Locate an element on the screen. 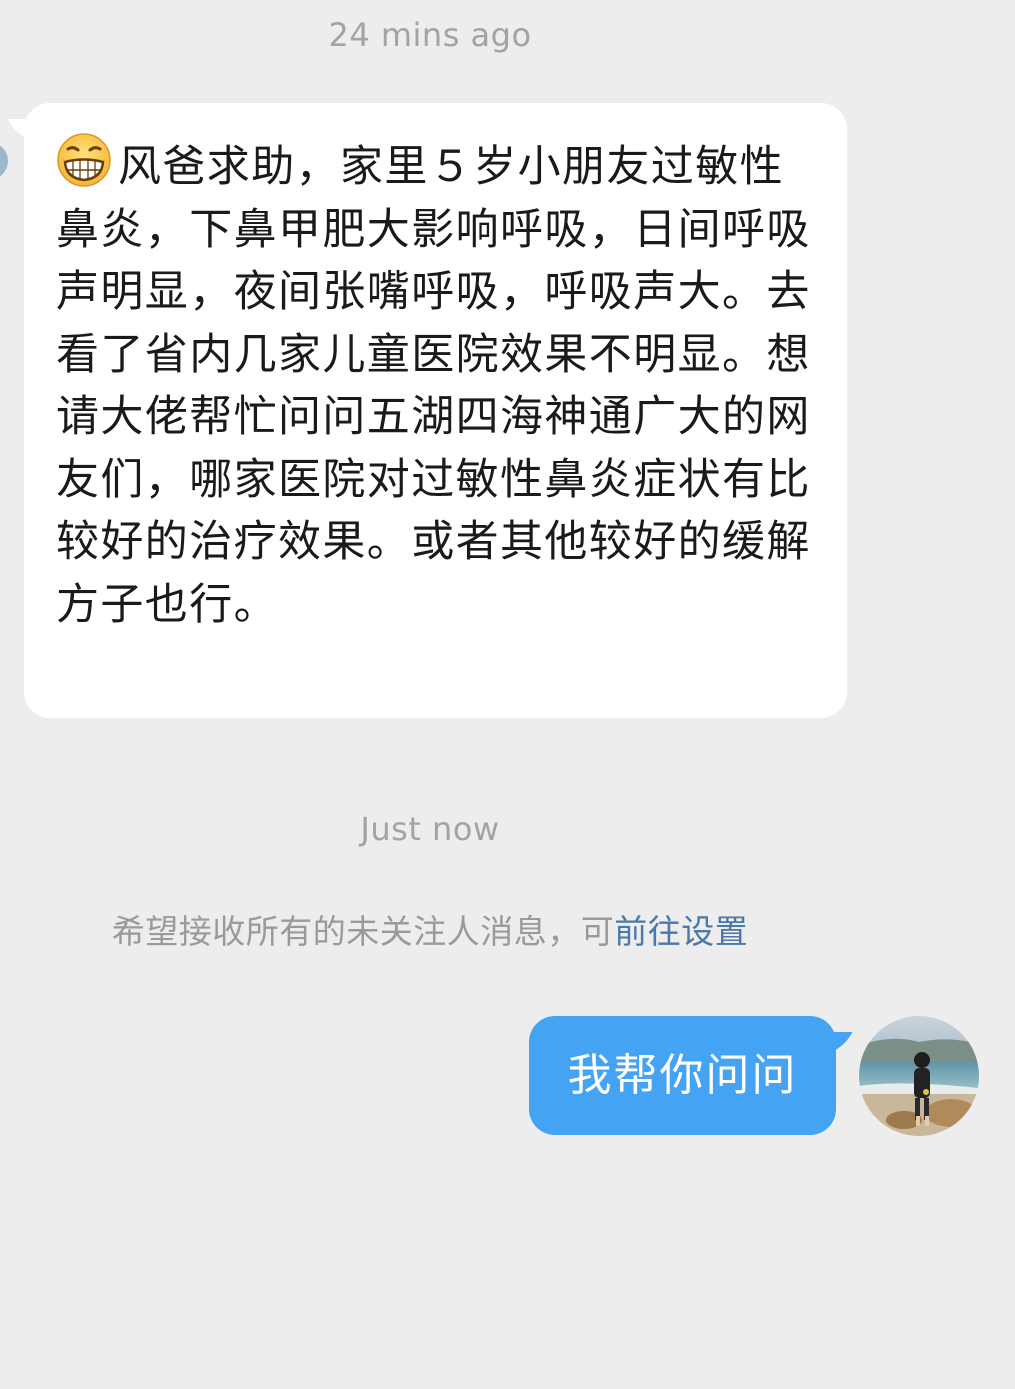  notice-text: 希望接收所有的未关注人消息，可 is located at coordinates (363, 931).